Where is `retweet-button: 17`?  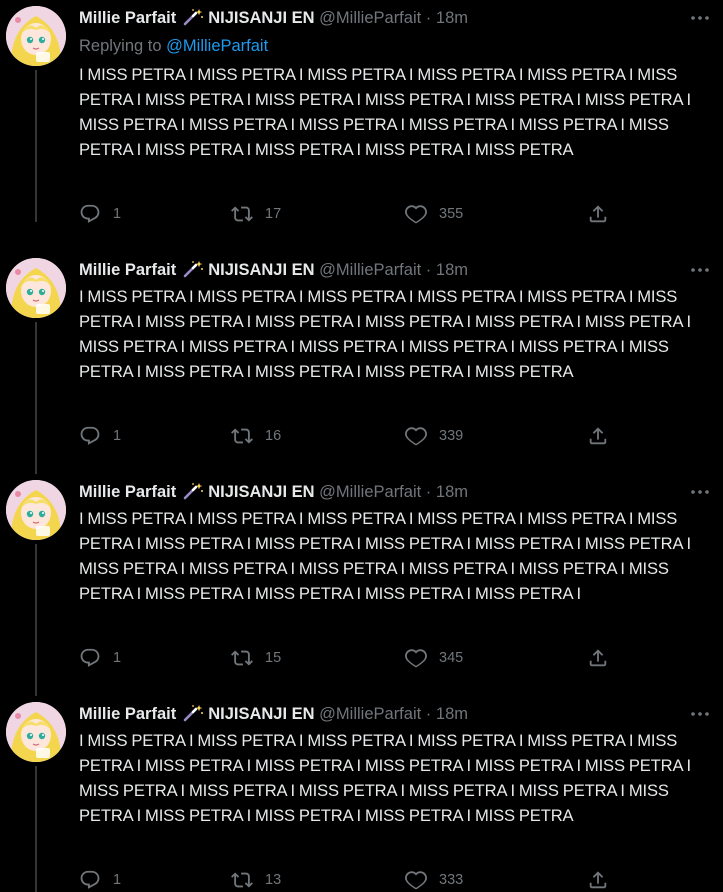 retweet-button: 17 is located at coordinates (256, 214).